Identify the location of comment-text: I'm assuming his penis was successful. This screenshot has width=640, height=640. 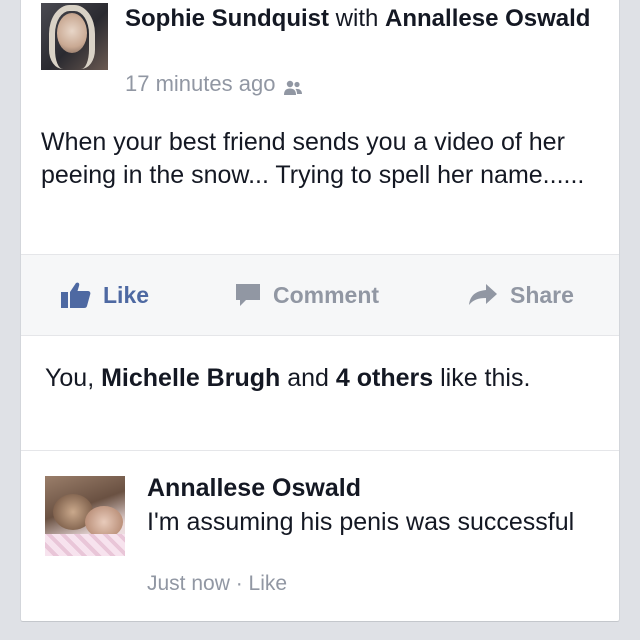
(361, 522).